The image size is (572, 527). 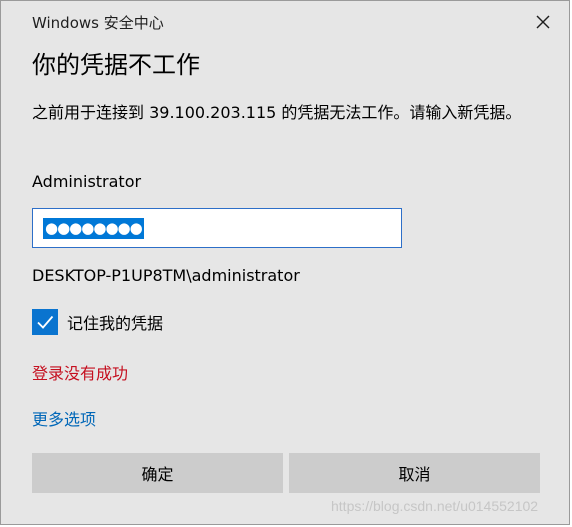 What do you see at coordinates (116, 65) in the screenshot?
I see `dialog-heading: 你的凭据不工作` at bounding box center [116, 65].